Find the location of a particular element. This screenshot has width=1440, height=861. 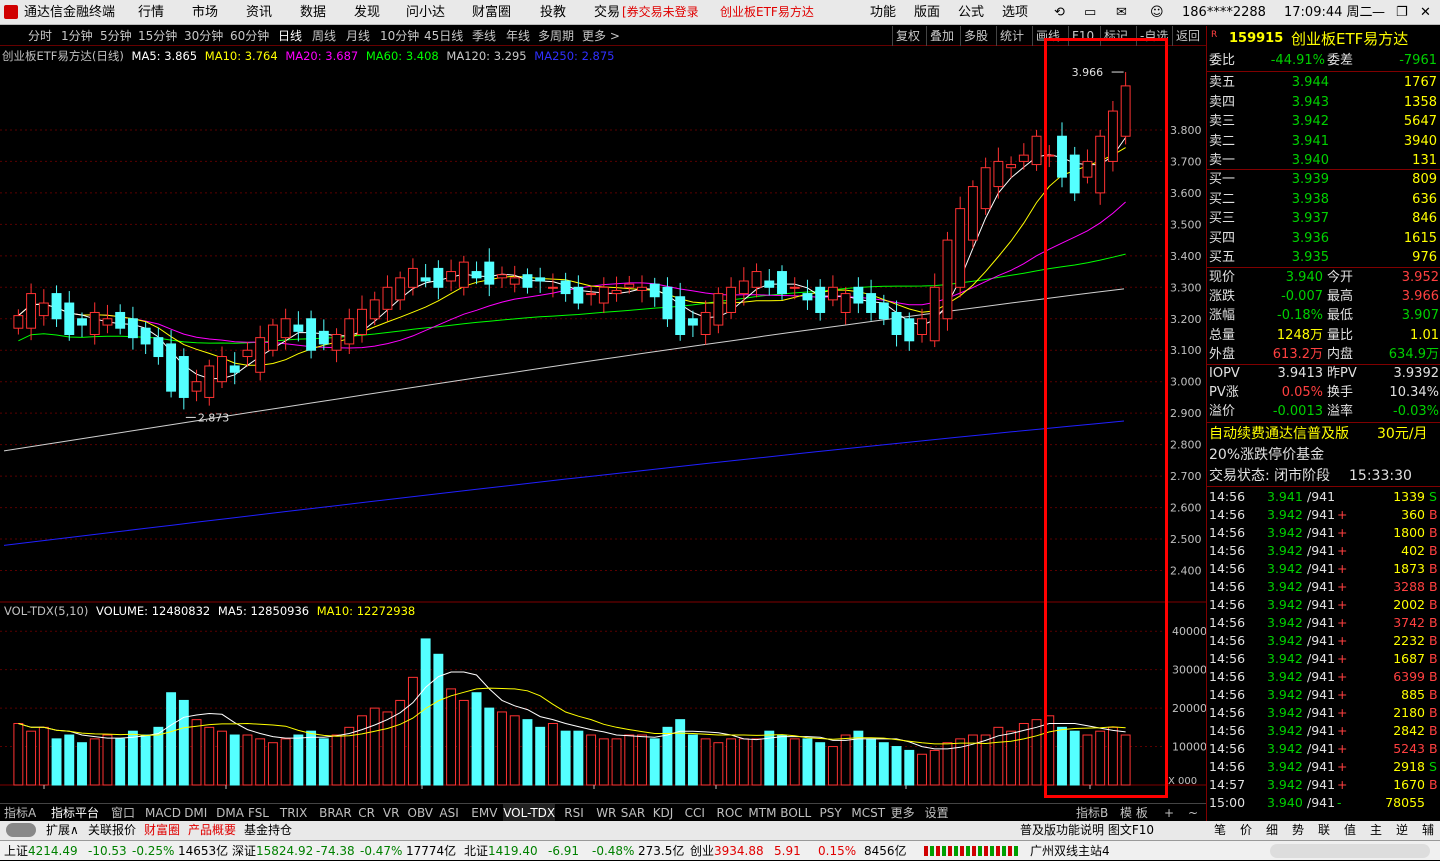

period-yearly: 年线 is located at coordinates (518, 36).